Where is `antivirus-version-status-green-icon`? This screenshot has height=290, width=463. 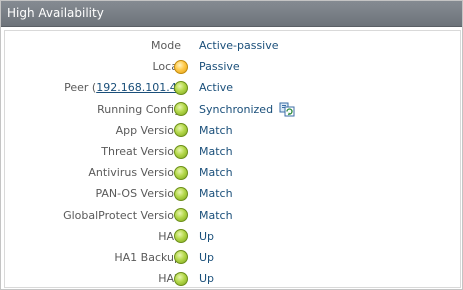
antivirus-version-status-green-icon is located at coordinates (181, 172).